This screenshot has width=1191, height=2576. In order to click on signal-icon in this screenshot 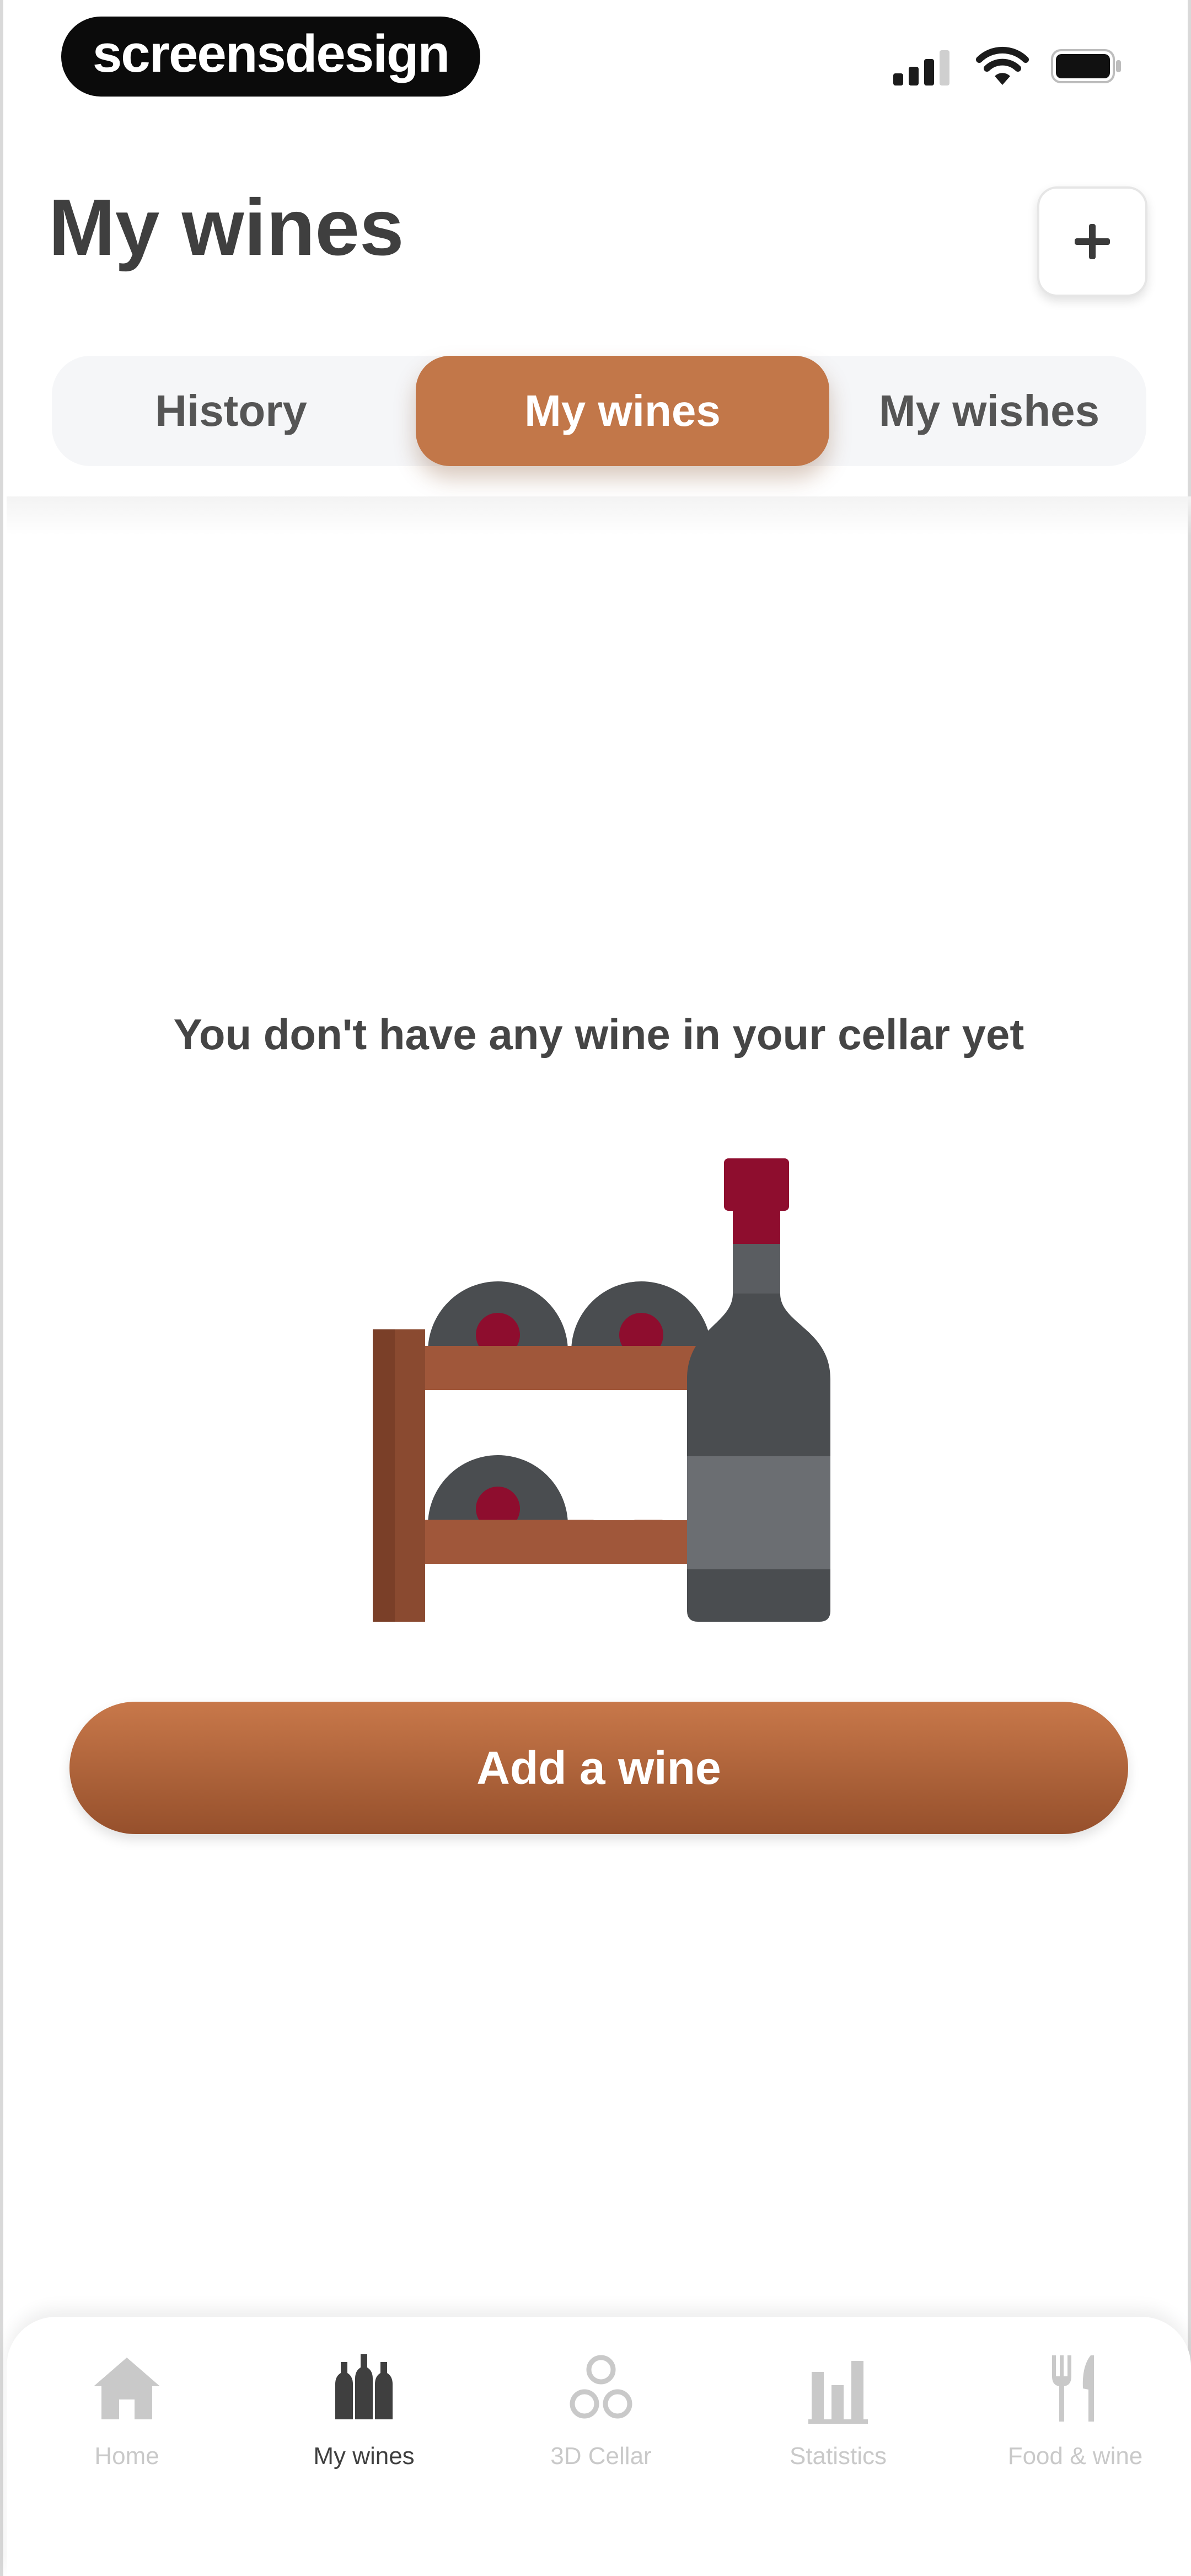, I will do `click(921, 67)`.